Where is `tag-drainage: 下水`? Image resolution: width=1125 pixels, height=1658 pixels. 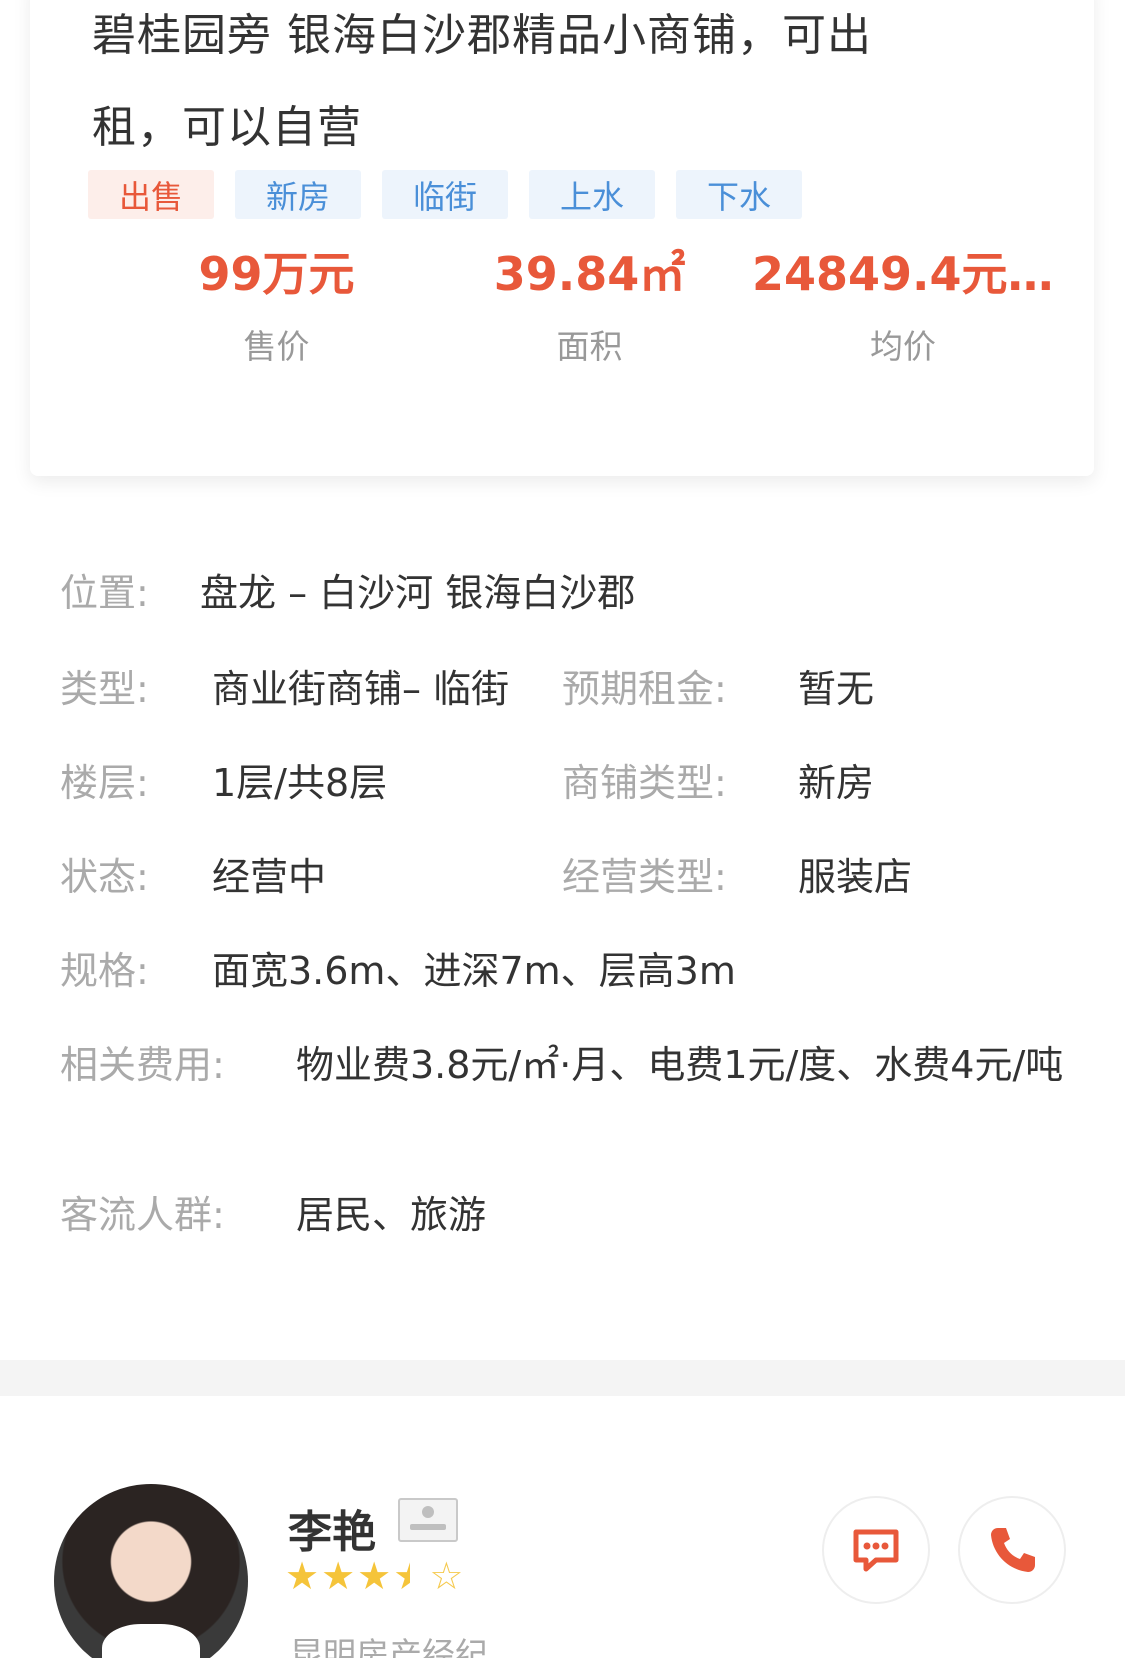
tag-drainage: 下水 is located at coordinates (739, 194).